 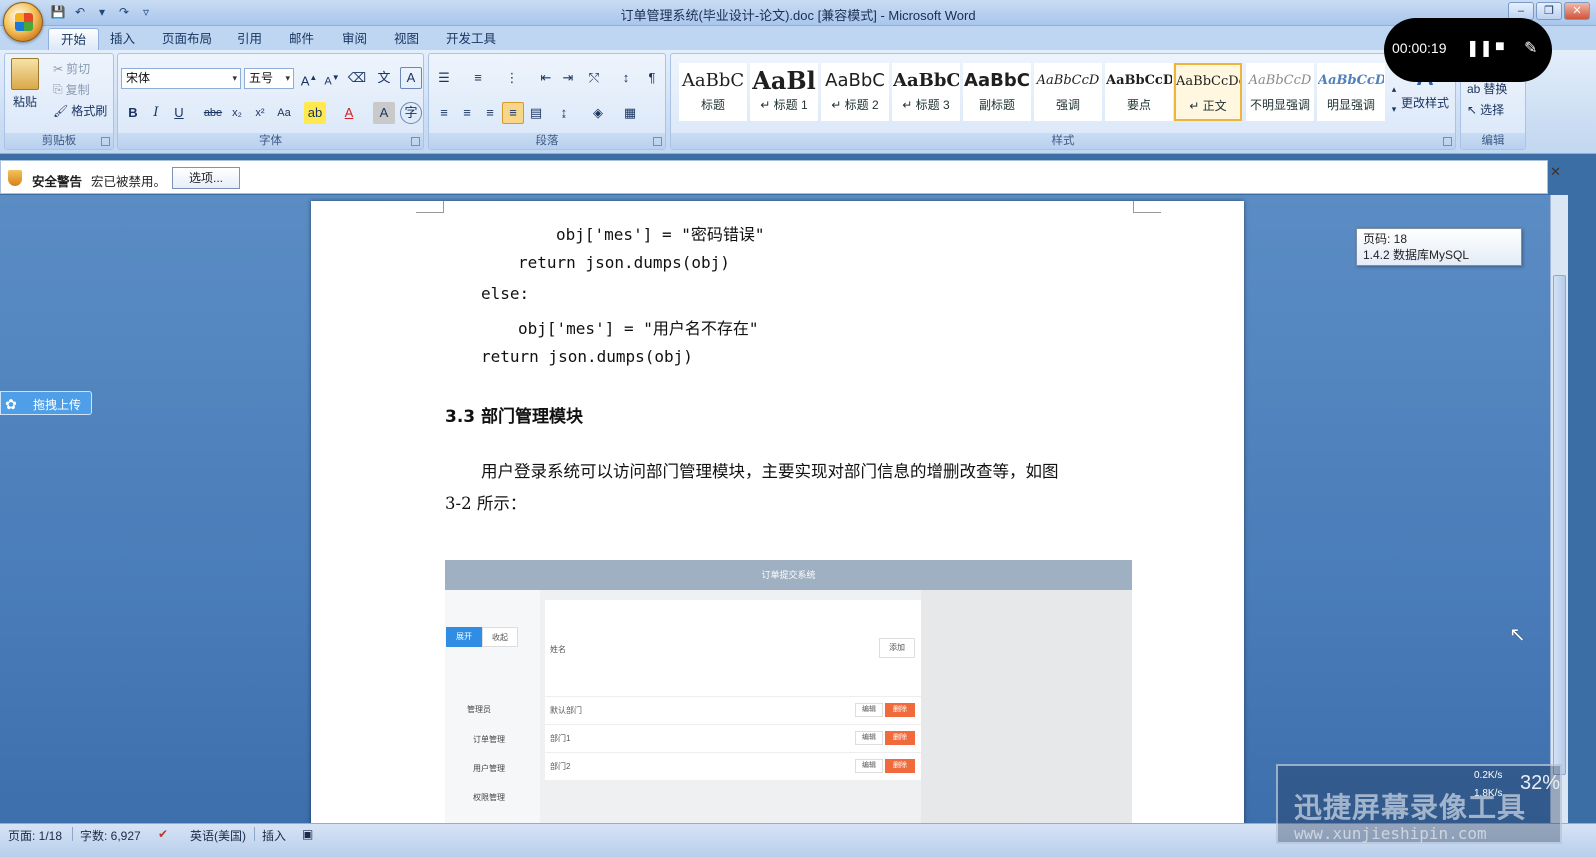 What do you see at coordinates (260, 113) in the screenshot?
I see `superscript-icon: x²` at bounding box center [260, 113].